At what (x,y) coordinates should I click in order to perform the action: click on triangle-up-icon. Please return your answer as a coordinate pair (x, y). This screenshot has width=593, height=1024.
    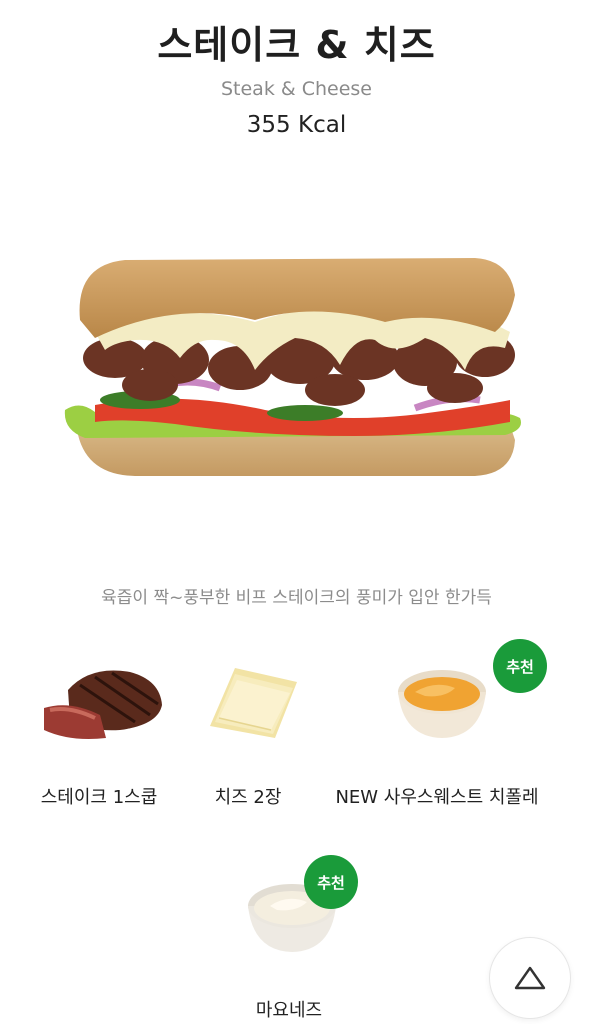
    Looking at the image, I should click on (530, 978).